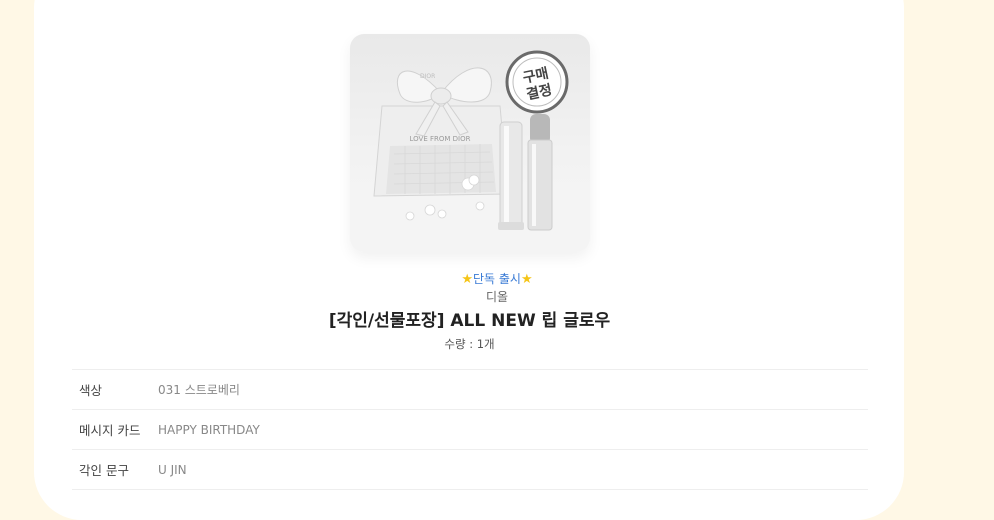 The image size is (994, 520). I want to click on product-title: [각인/선물포장] ALL NEW 립 글로우, so click(469, 321).